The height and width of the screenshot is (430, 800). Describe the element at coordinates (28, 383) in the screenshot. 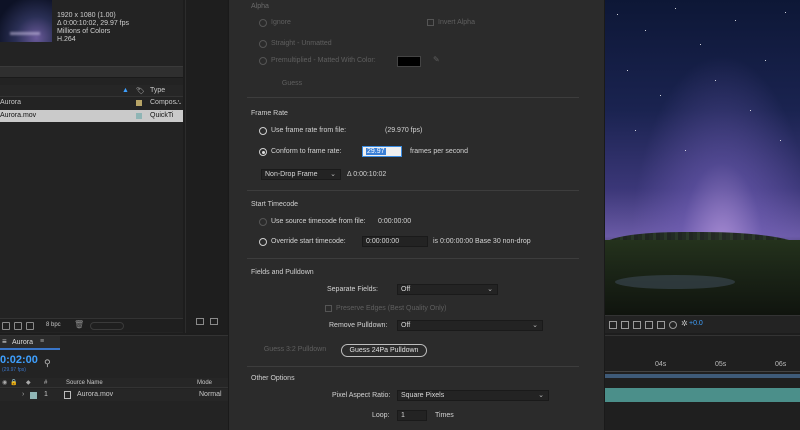

I see `label-icon: ◆` at that location.